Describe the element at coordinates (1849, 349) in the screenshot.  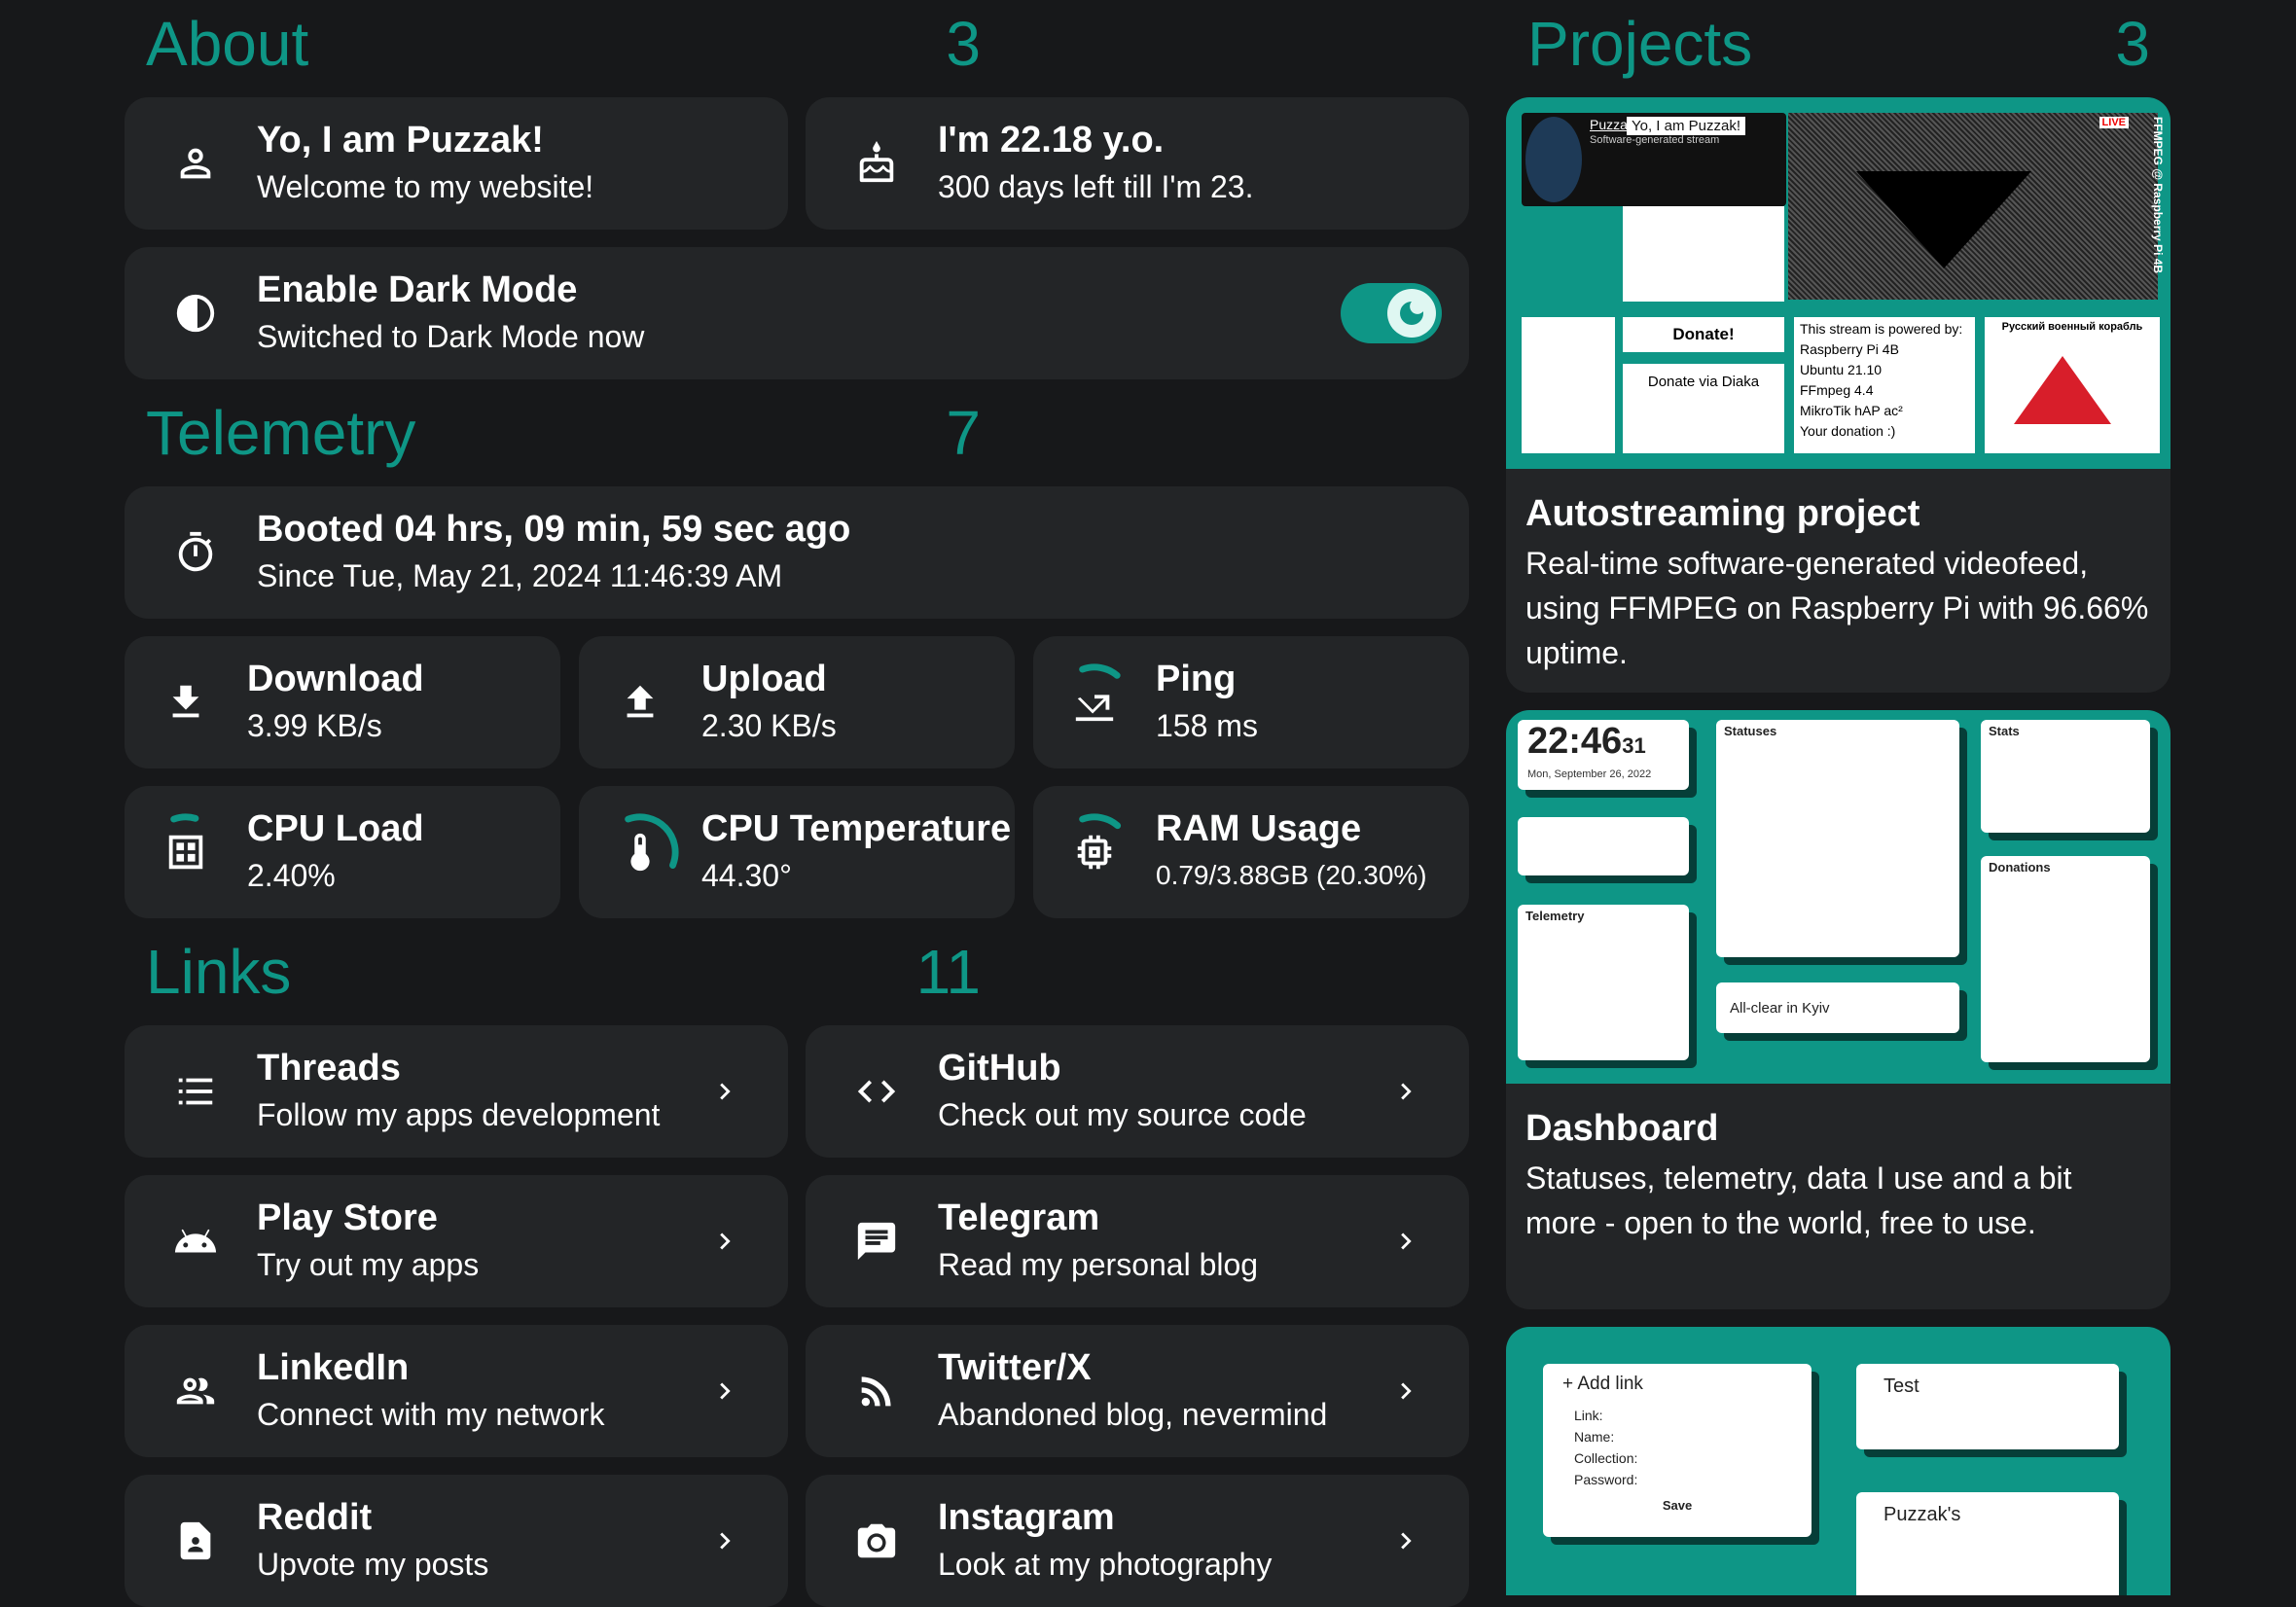
I see `powered-line: Raspberry Pi 4B` at that location.